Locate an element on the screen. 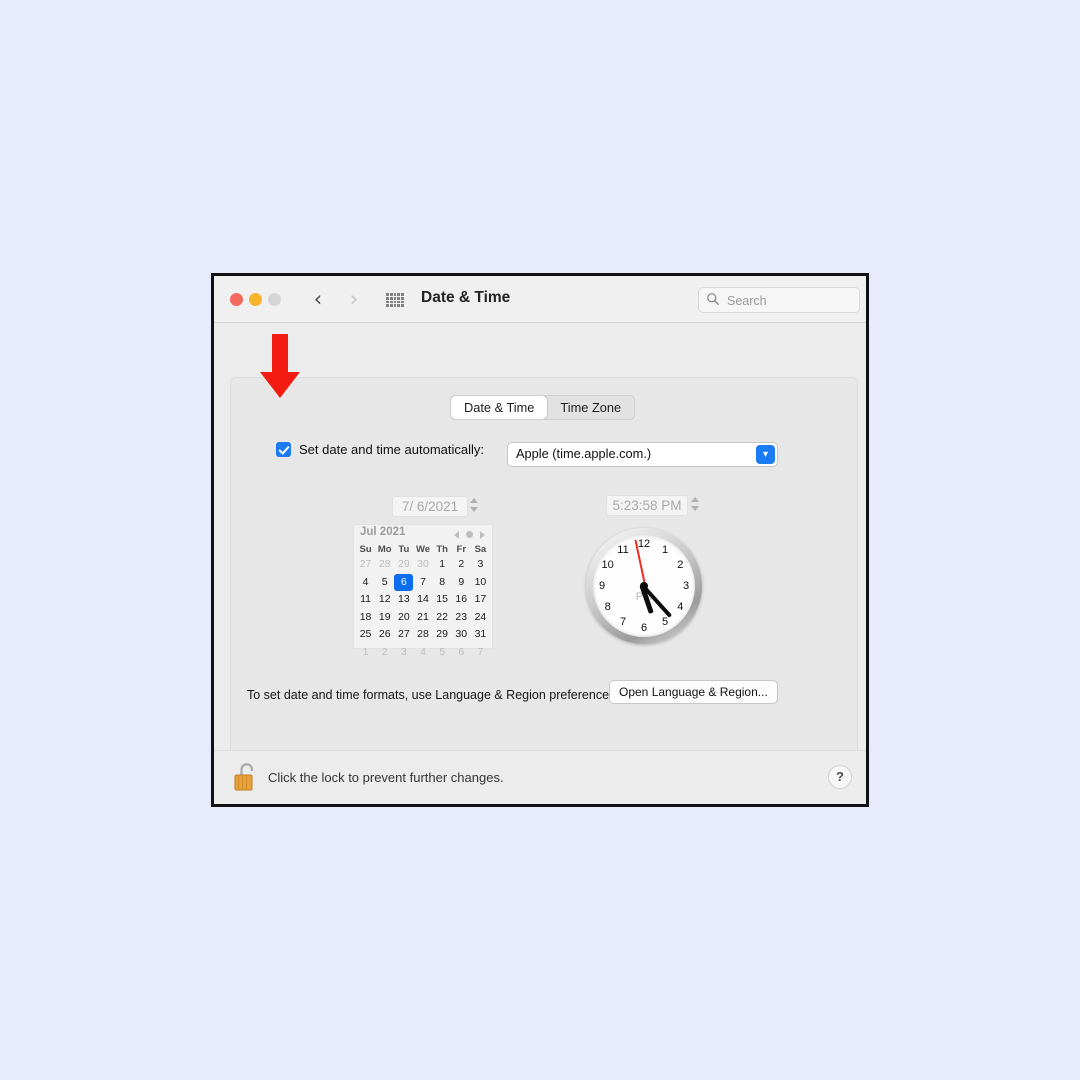  calendar-day: 21 is located at coordinates (422, 618).